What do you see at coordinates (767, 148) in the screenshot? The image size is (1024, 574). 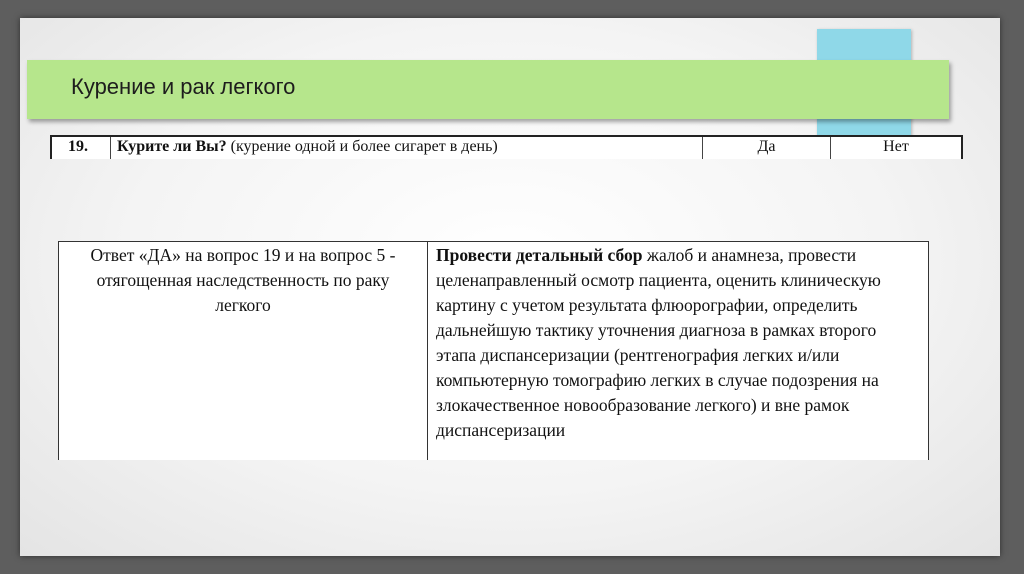 I see `option-yes: Да` at bounding box center [767, 148].